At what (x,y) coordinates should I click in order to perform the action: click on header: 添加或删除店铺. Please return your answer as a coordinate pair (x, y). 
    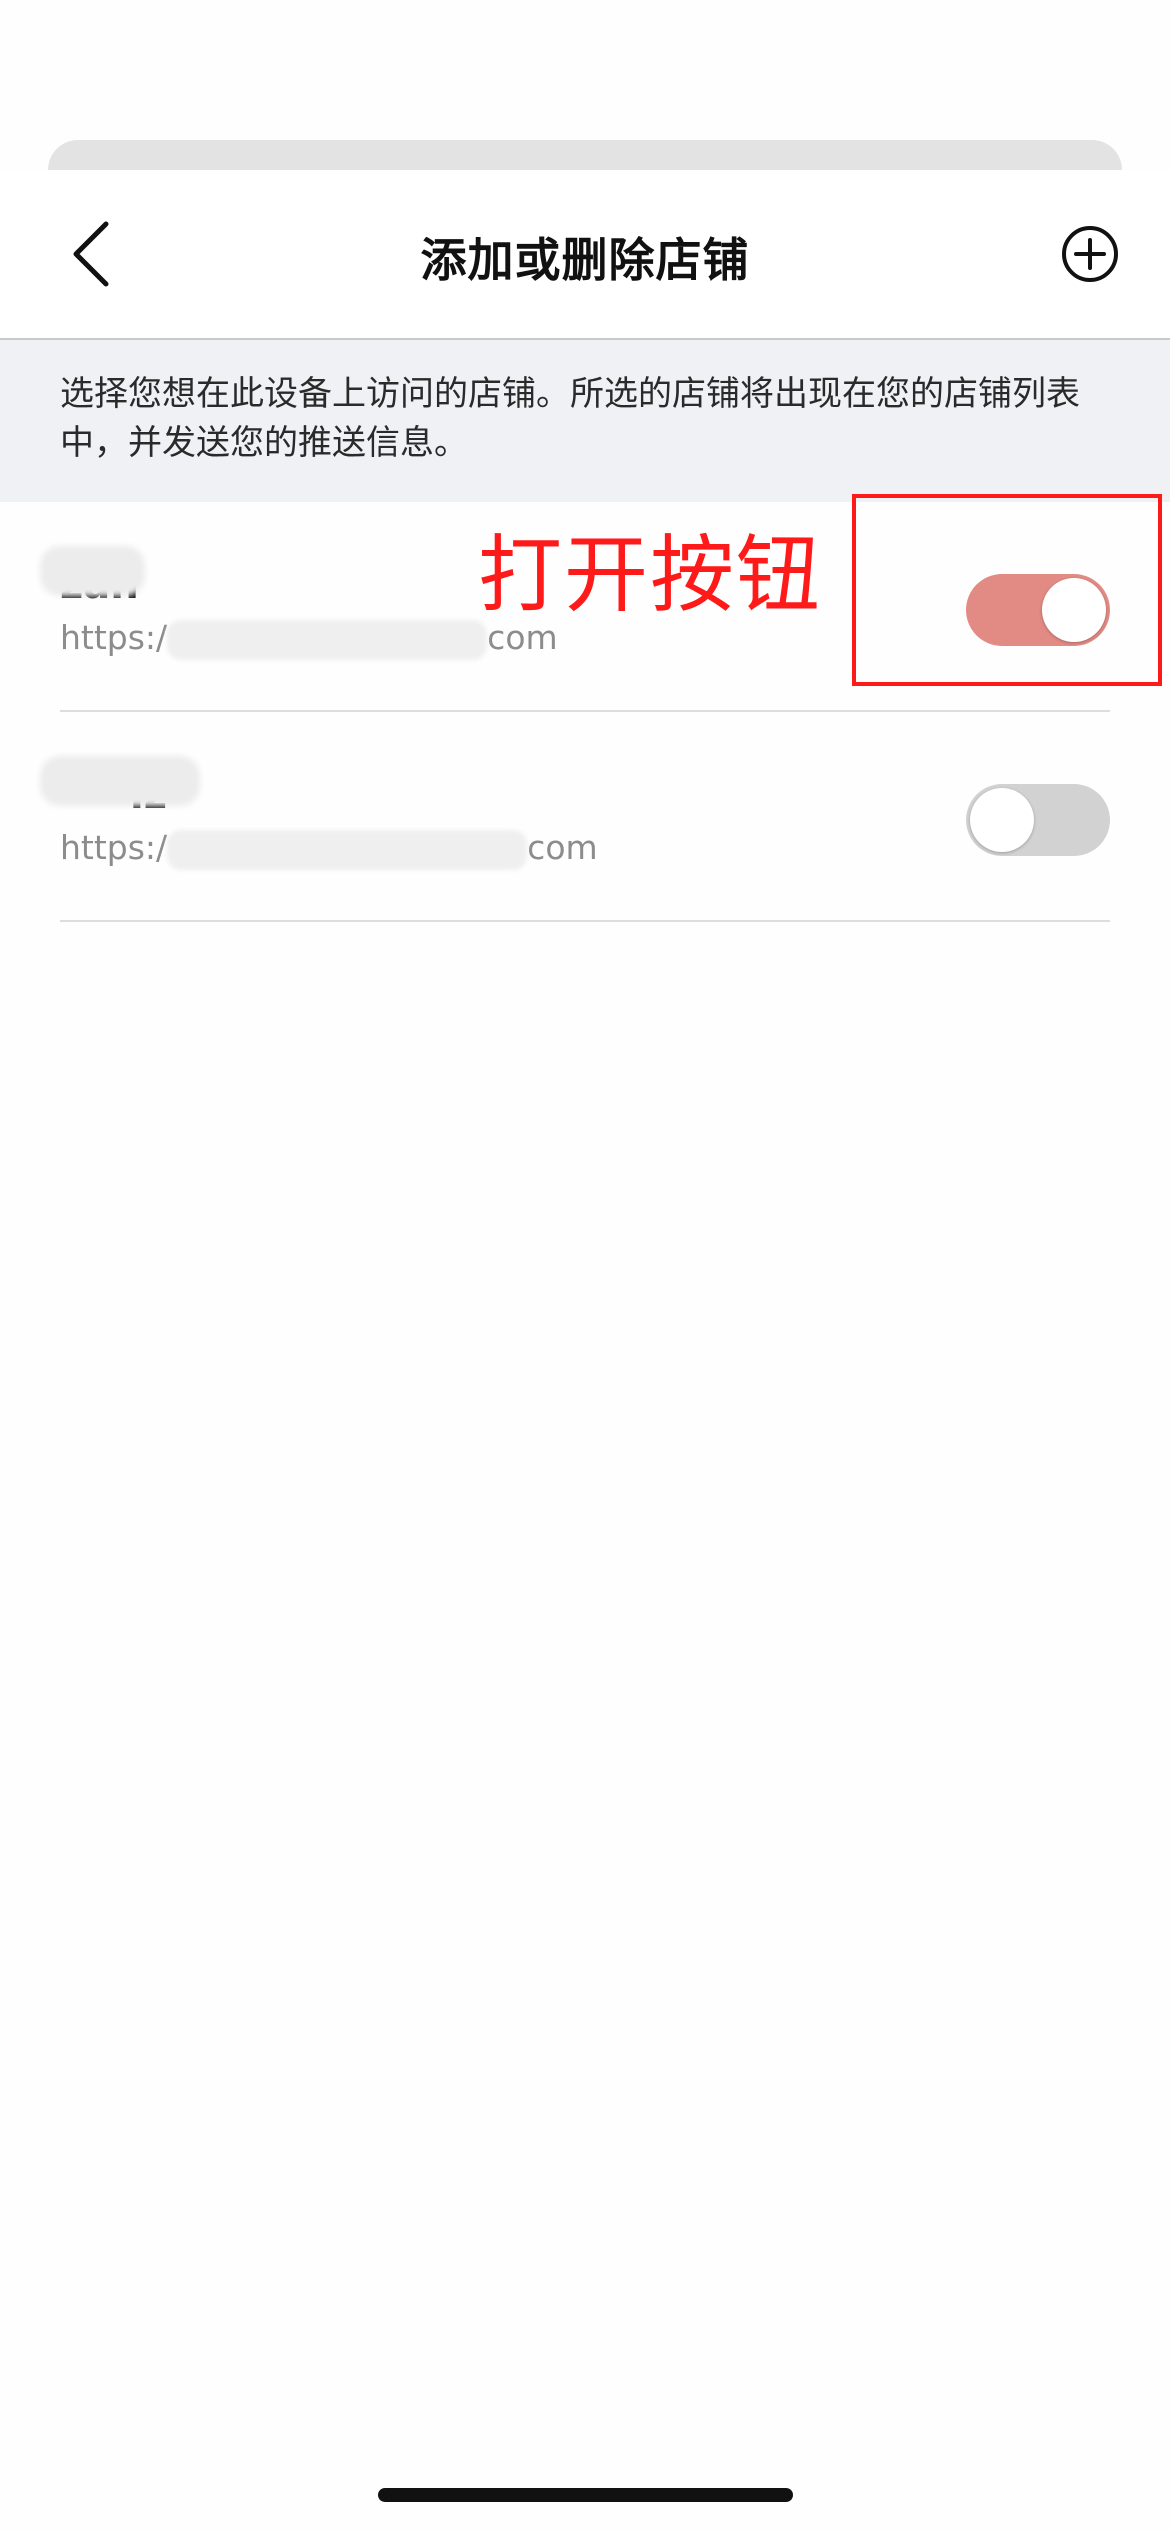
    Looking at the image, I should click on (585, 255).